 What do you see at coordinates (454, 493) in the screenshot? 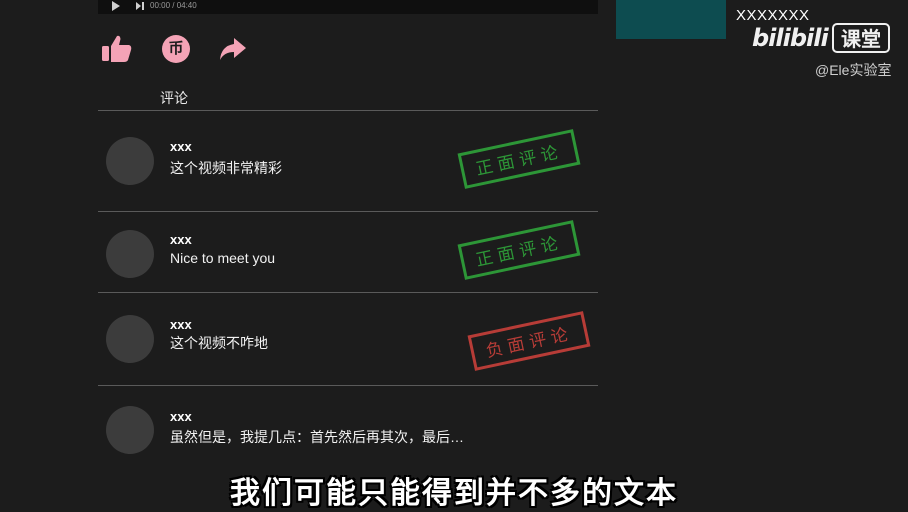
I see `video-subtitle: 我们可能只能得到并不多的文本` at bounding box center [454, 493].